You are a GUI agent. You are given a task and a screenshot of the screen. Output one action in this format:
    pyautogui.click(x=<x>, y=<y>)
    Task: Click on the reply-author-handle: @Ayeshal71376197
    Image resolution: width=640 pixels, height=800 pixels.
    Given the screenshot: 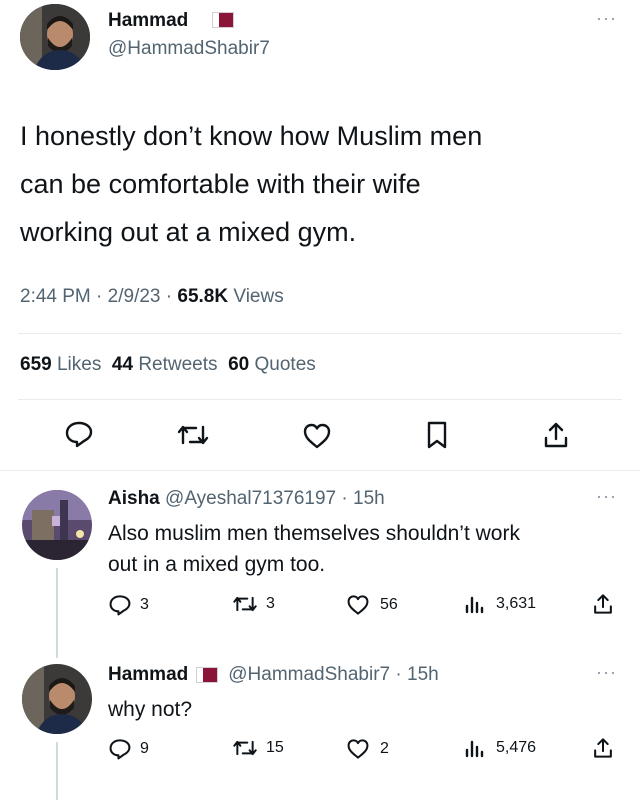 What is the action you would take?
    pyautogui.click(x=250, y=498)
    